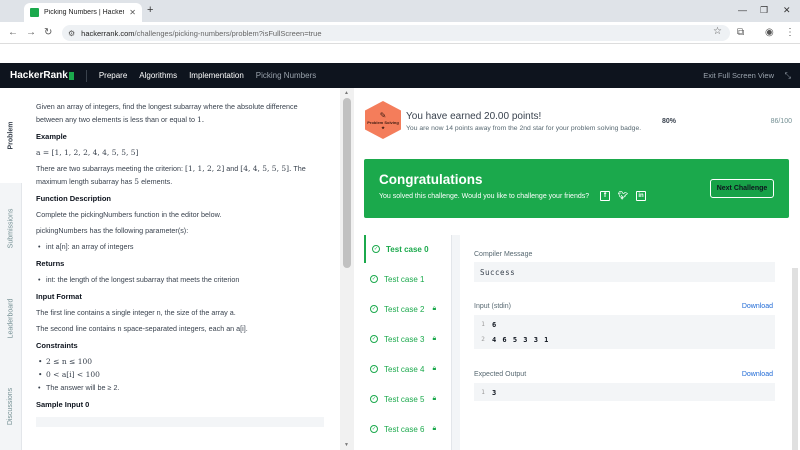  I want to click on minimize-icon: —, so click(742, 10).